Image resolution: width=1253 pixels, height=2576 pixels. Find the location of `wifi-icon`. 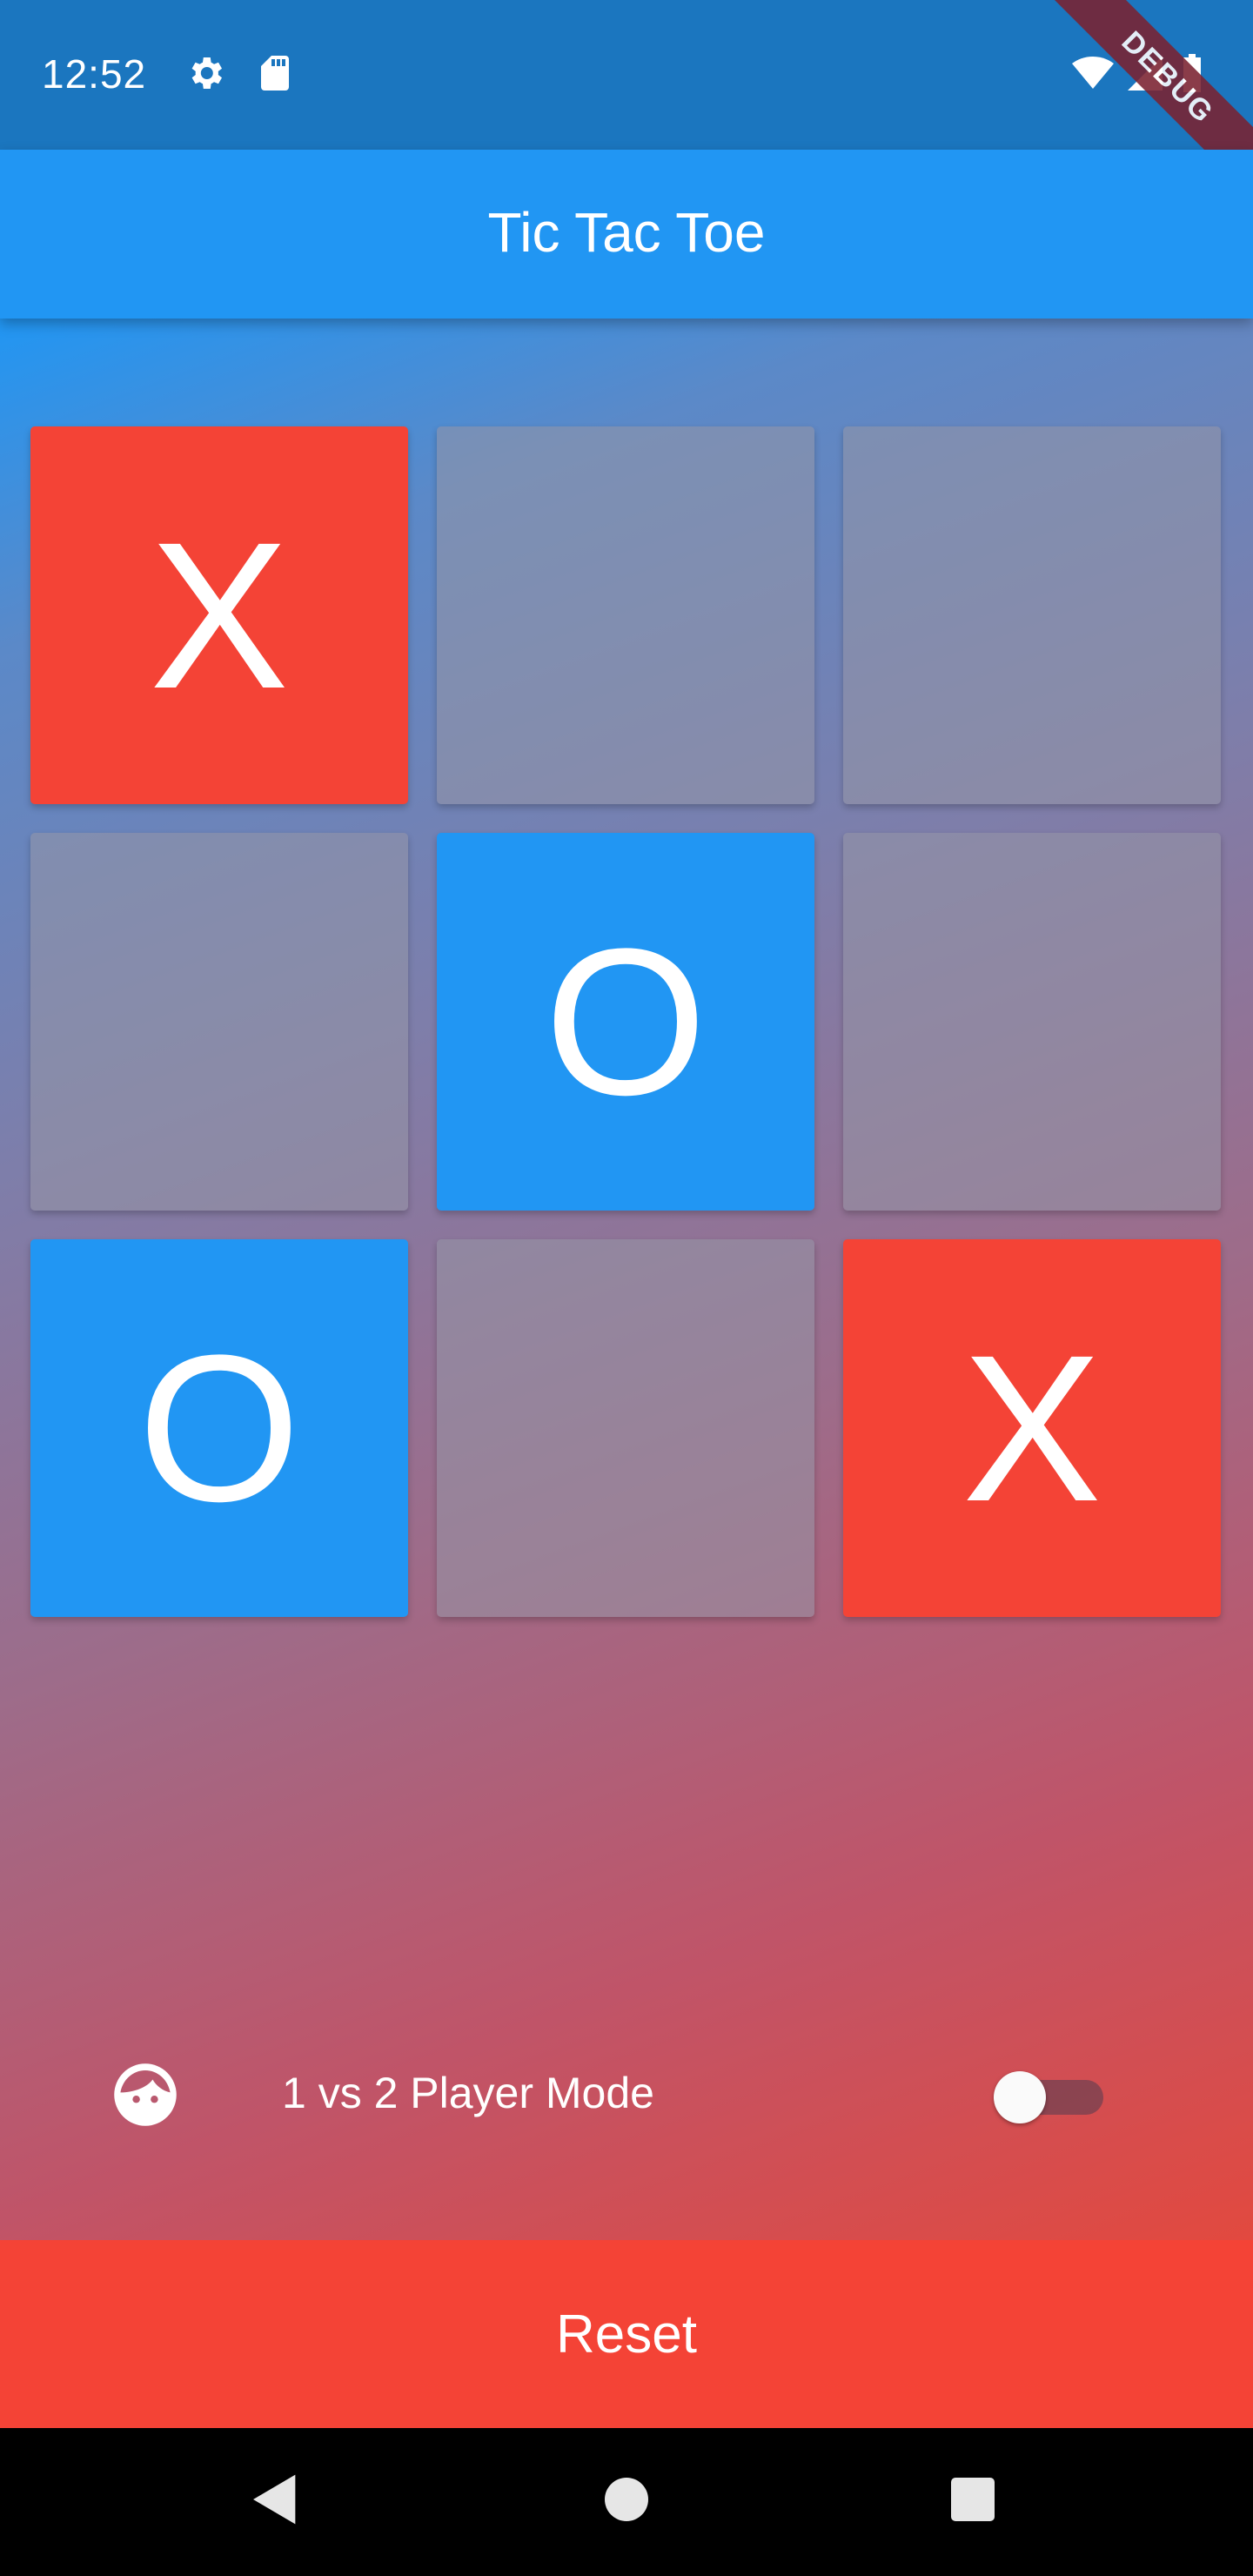

wifi-icon is located at coordinates (1093, 73).